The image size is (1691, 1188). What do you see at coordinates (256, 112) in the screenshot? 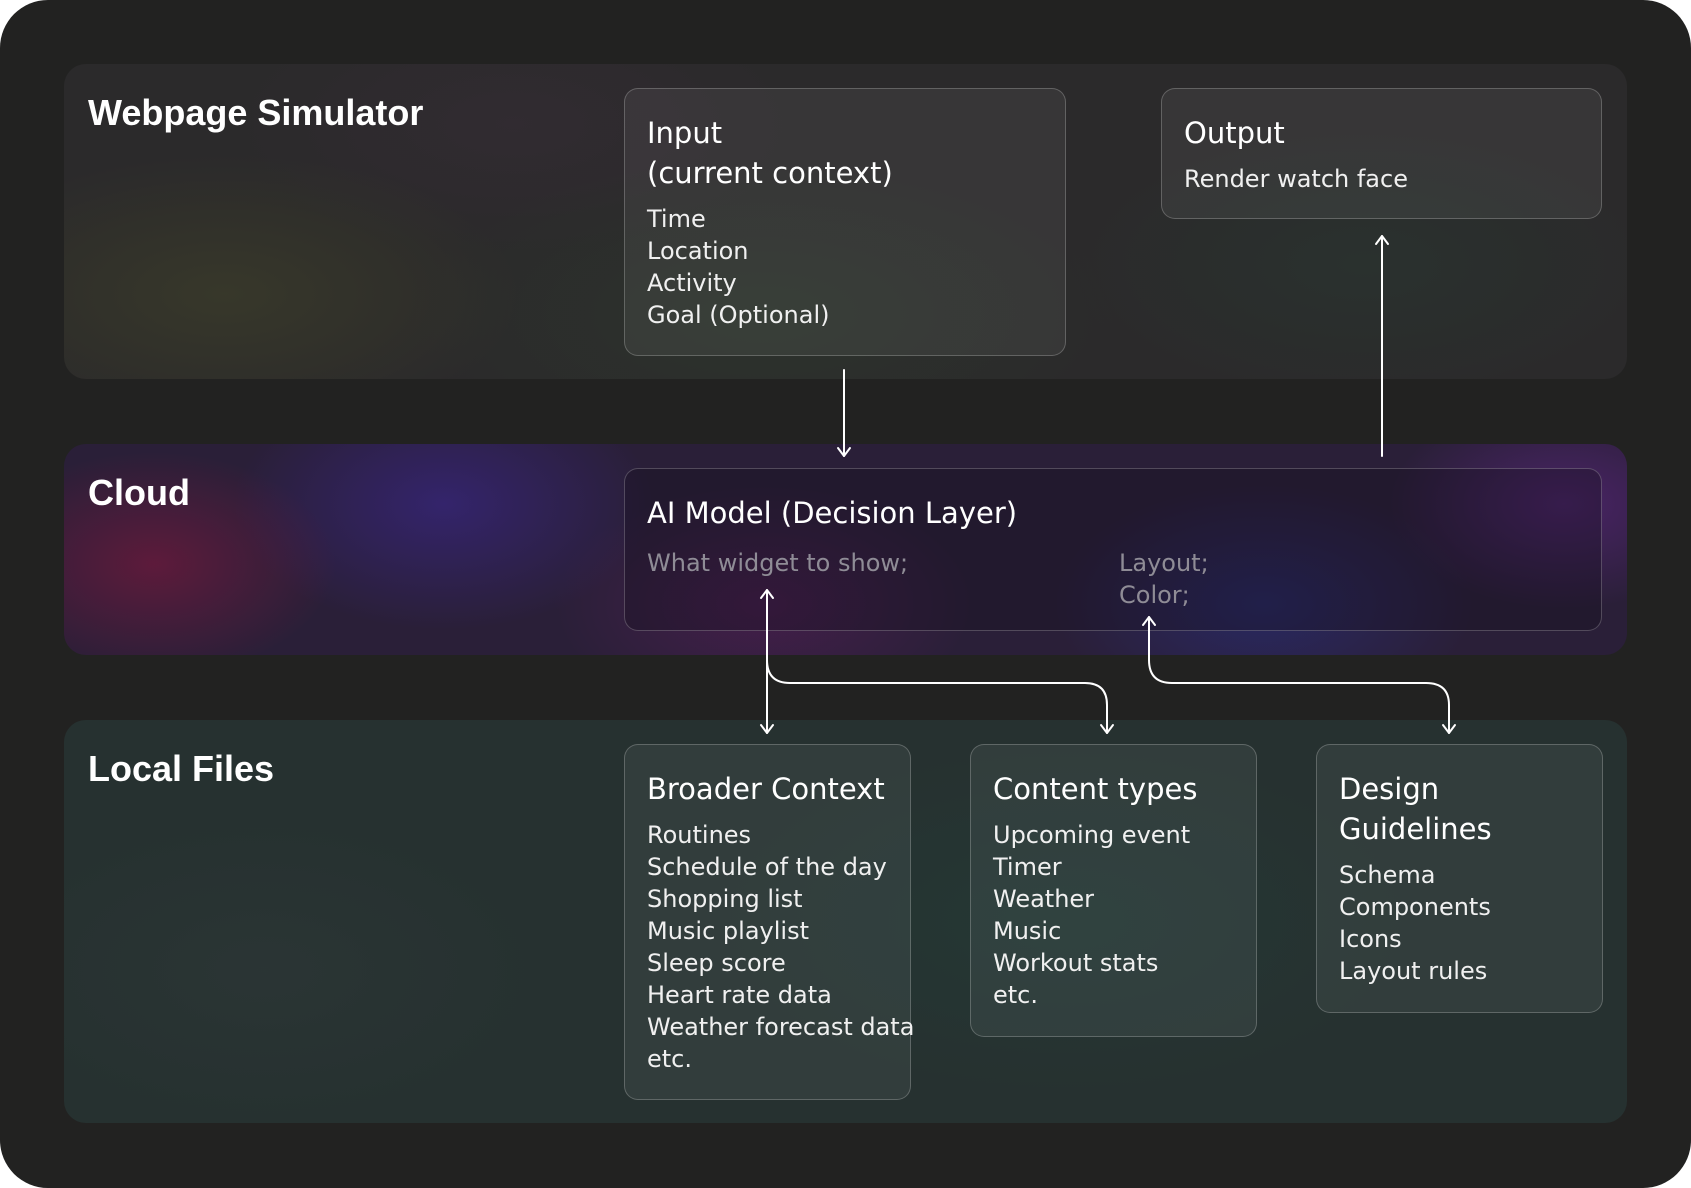
I see `layer-title-webpage-simulator: Webpage Simulator` at bounding box center [256, 112].